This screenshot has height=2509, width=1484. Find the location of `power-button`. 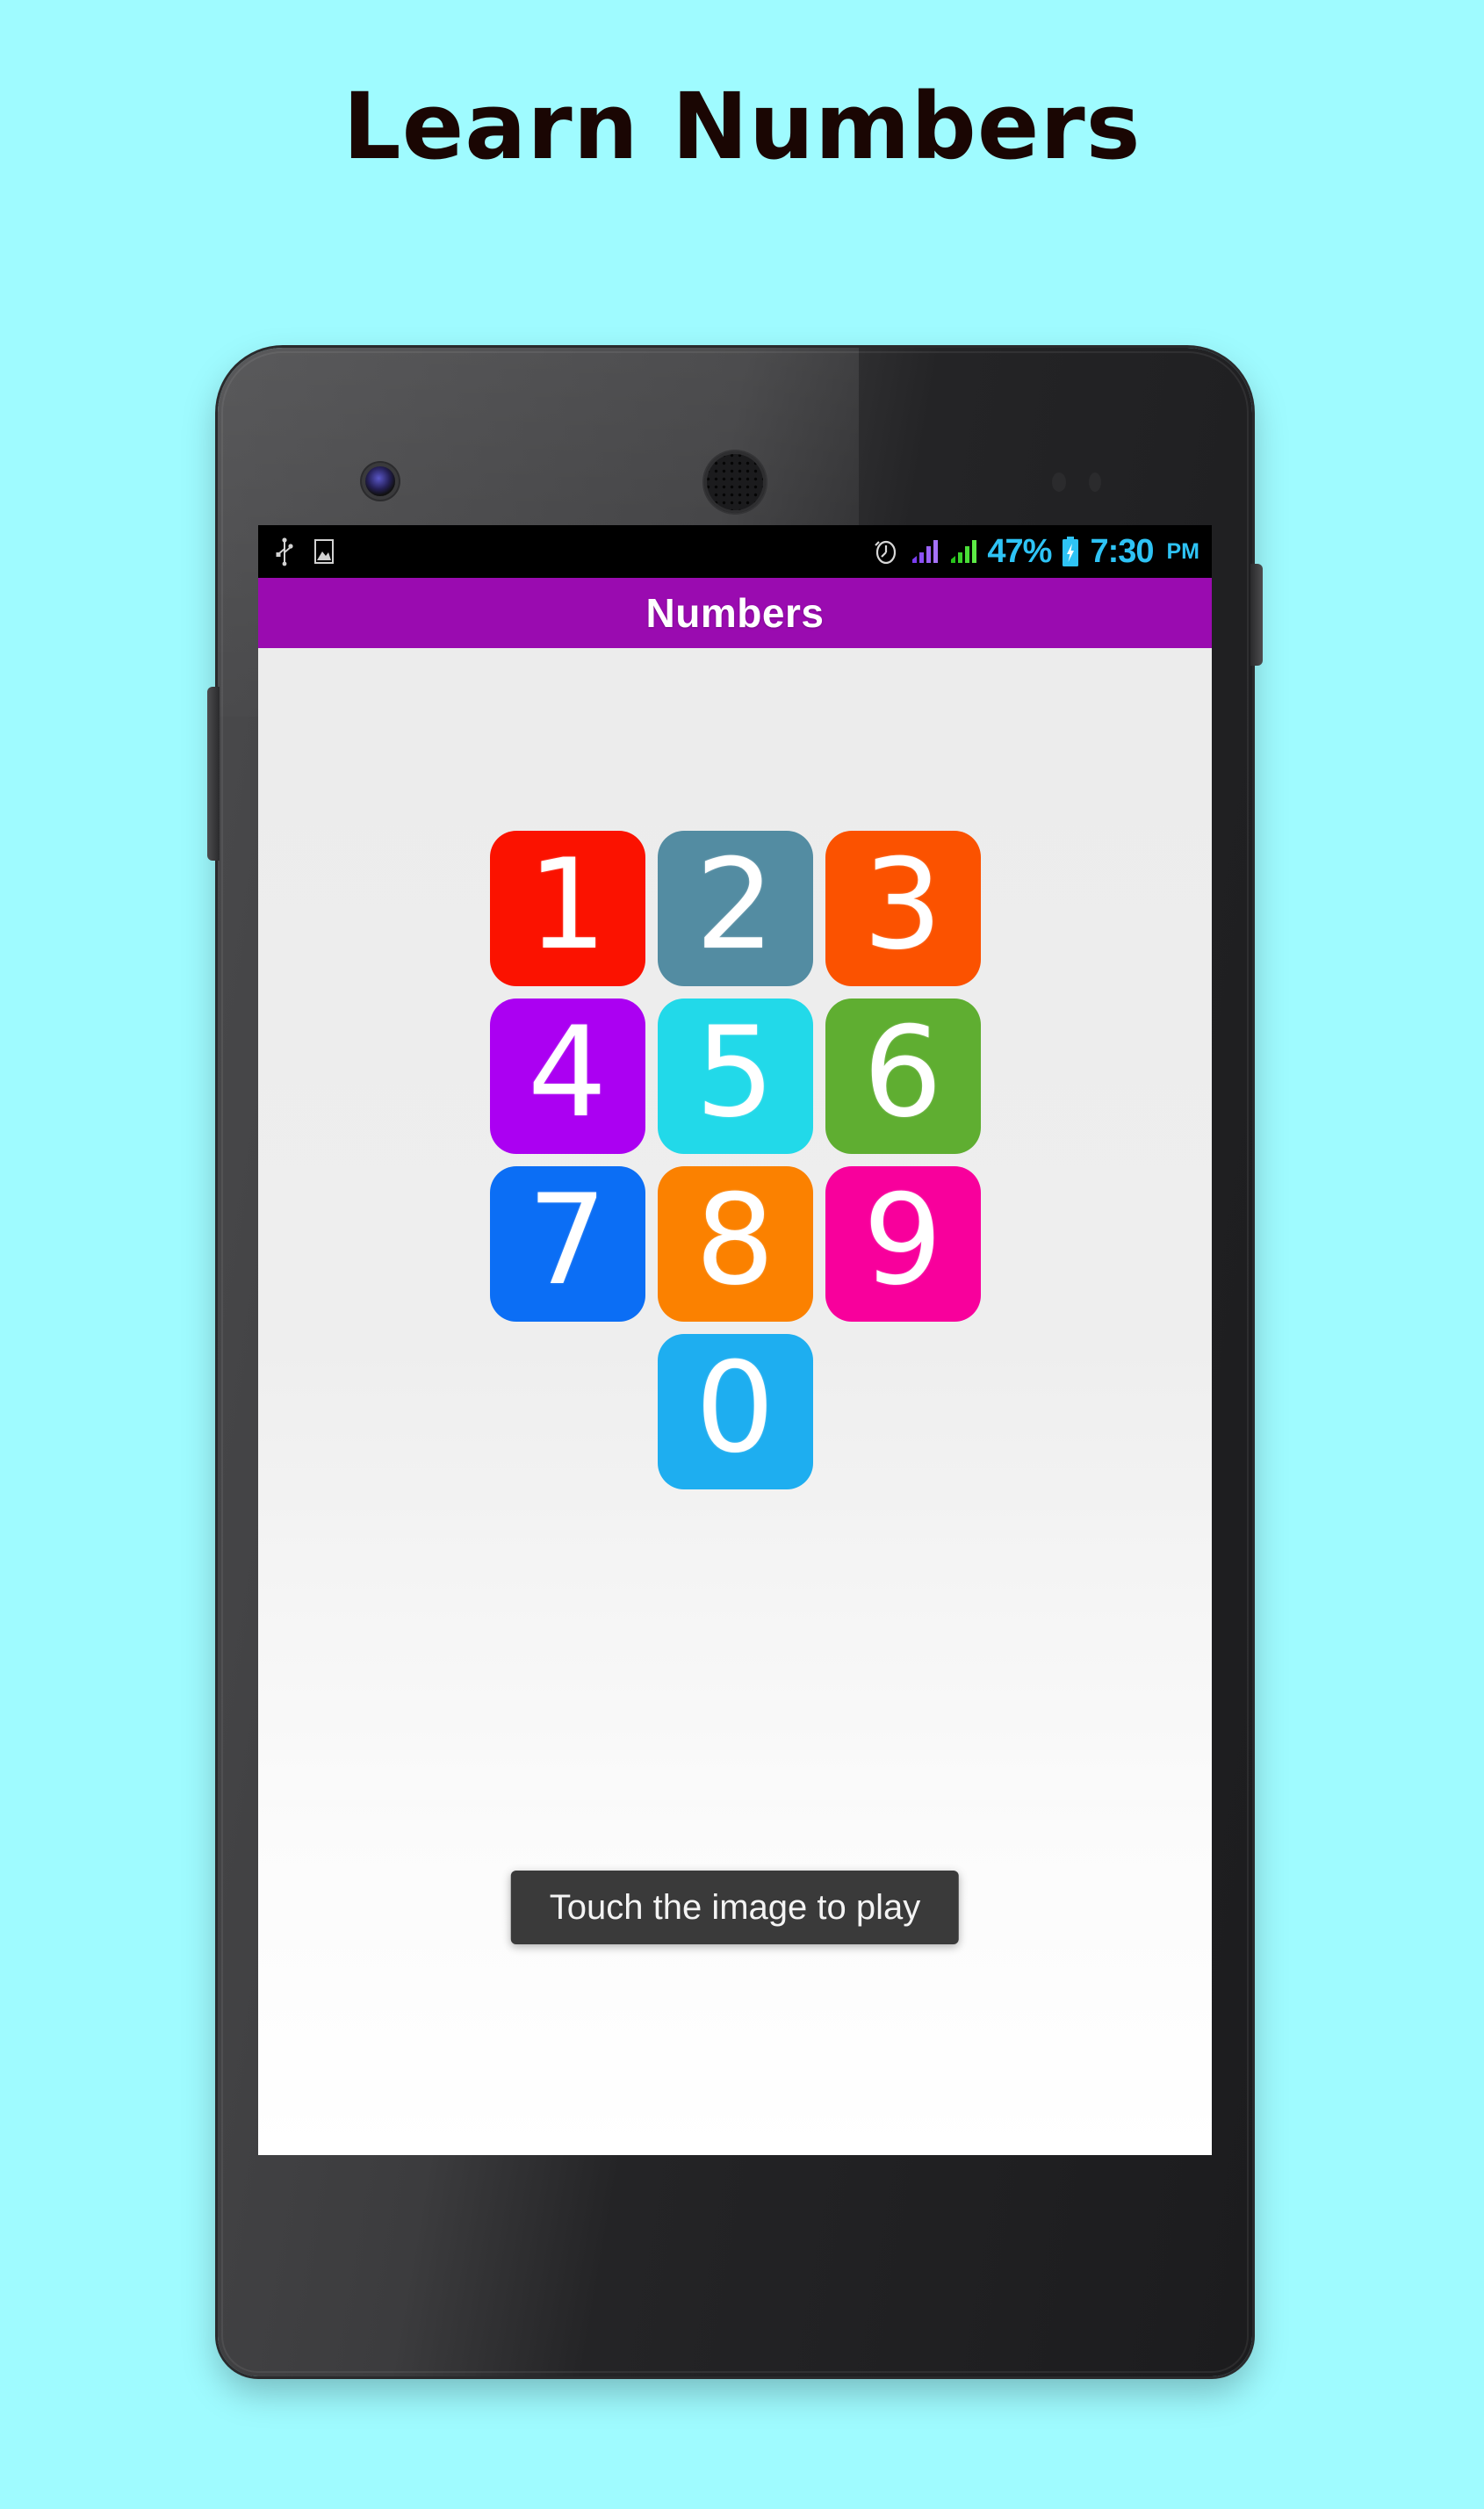

power-button is located at coordinates (1256, 615).